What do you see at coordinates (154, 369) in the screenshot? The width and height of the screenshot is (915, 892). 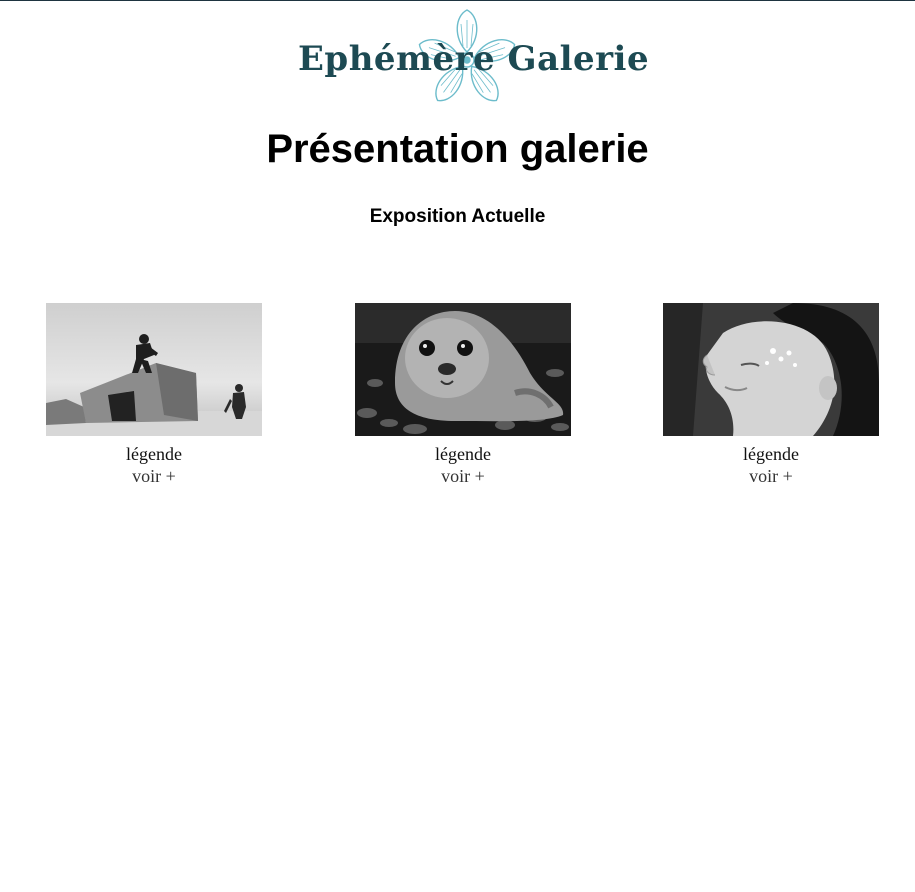 I see `children-on-bunker-photo` at bounding box center [154, 369].